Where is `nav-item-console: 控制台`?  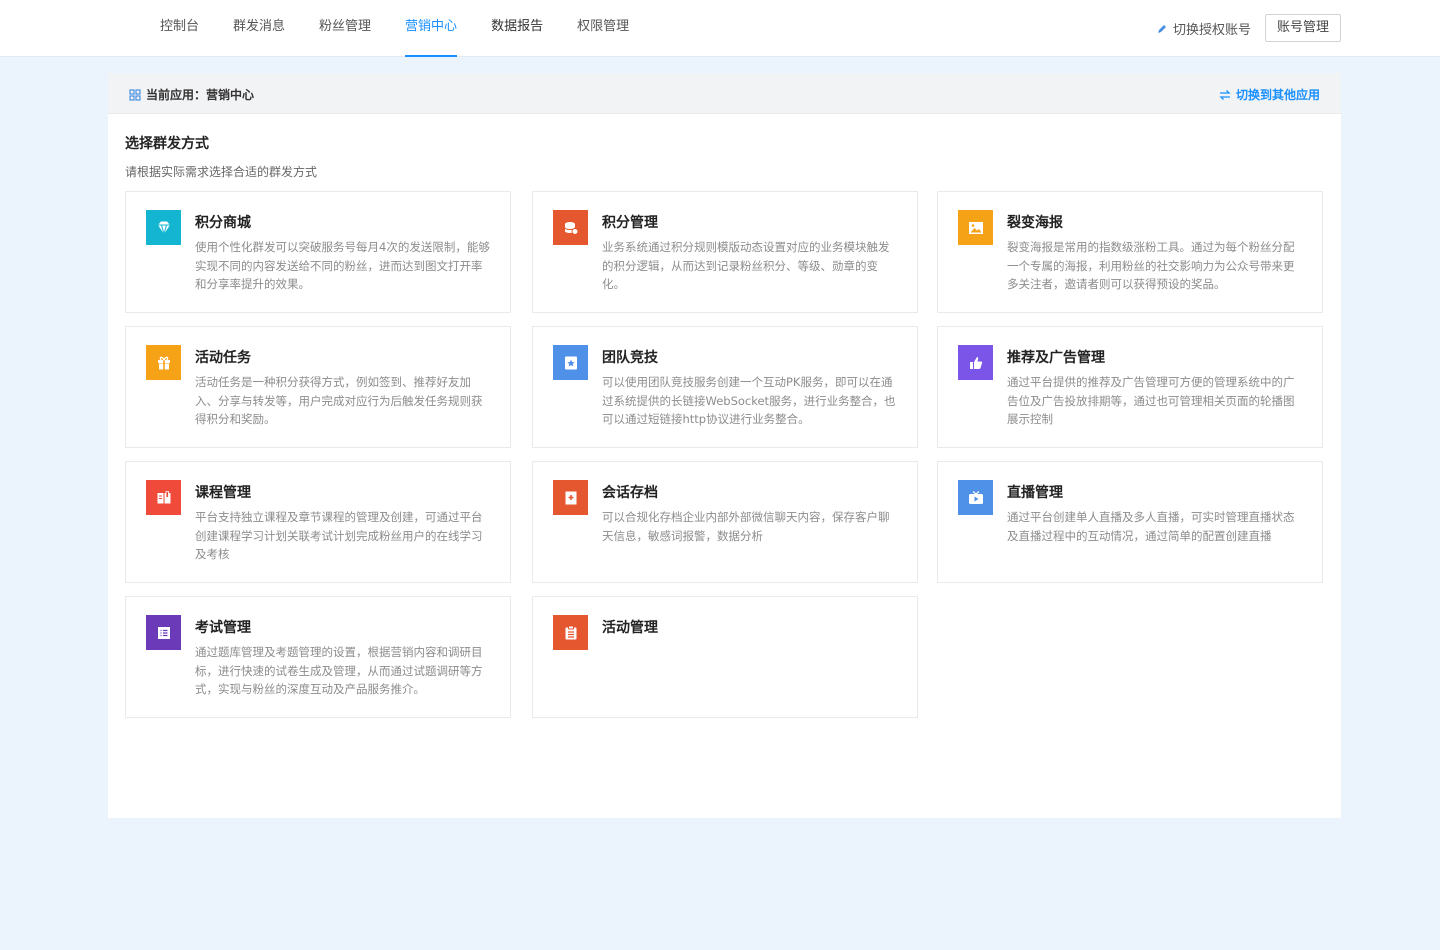
nav-item-console: 控制台 is located at coordinates (179, 28).